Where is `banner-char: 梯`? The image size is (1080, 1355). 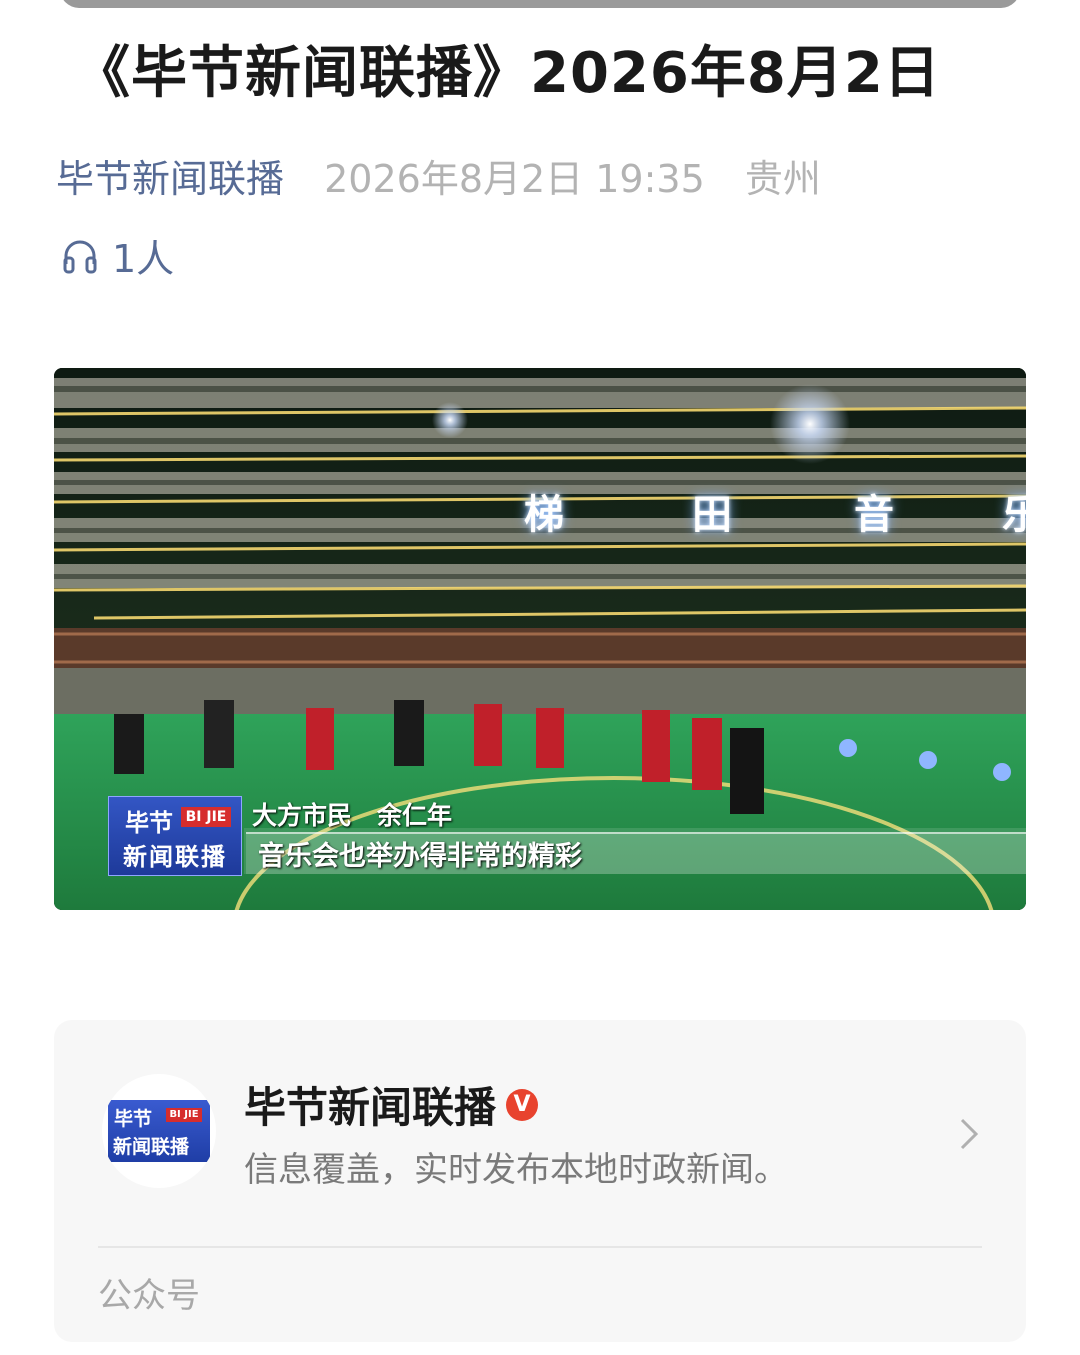
banner-char: 梯 is located at coordinates (544, 515).